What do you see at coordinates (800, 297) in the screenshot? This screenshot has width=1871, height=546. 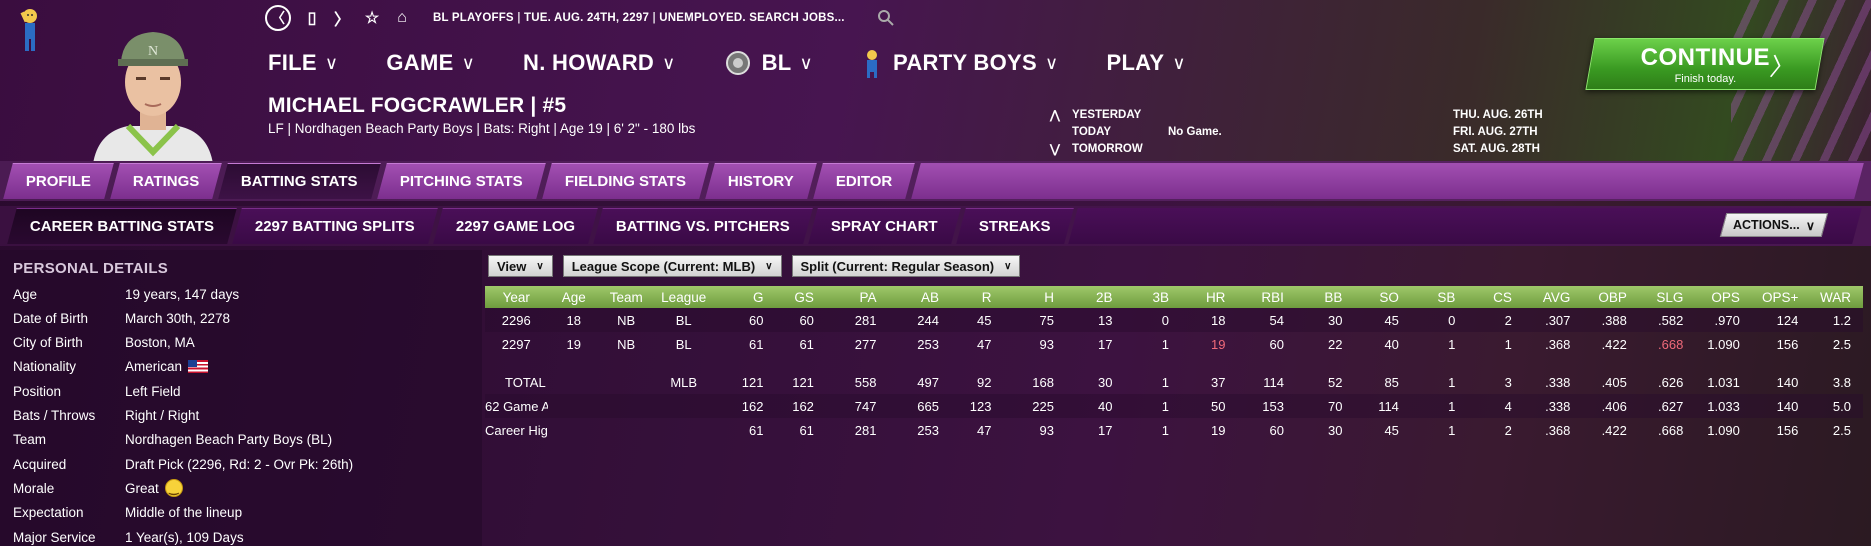 I see `column-header: GS` at bounding box center [800, 297].